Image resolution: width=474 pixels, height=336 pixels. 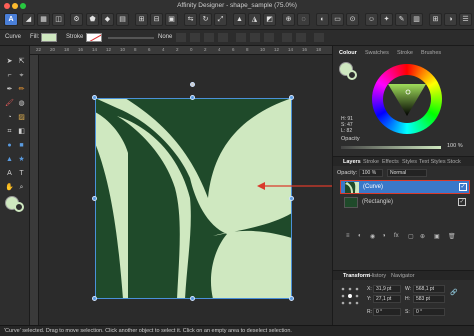 What do you see at coordinates (348, 236) in the screenshot?
I see `layer-options-icon: ≡` at bounding box center [348, 236].